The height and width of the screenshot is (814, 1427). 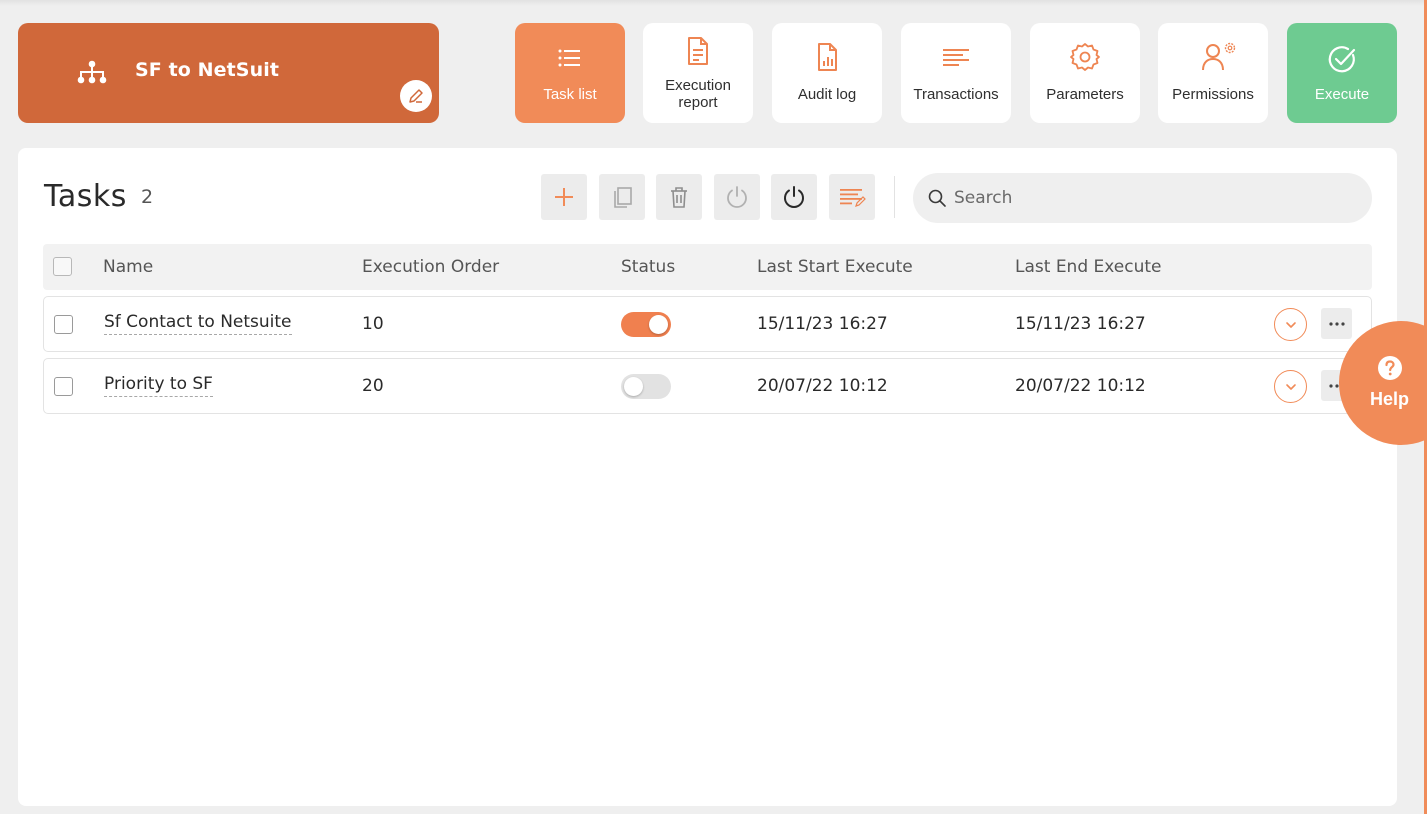 What do you see at coordinates (570, 94) in the screenshot?
I see `nav-label: Task list` at bounding box center [570, 94].